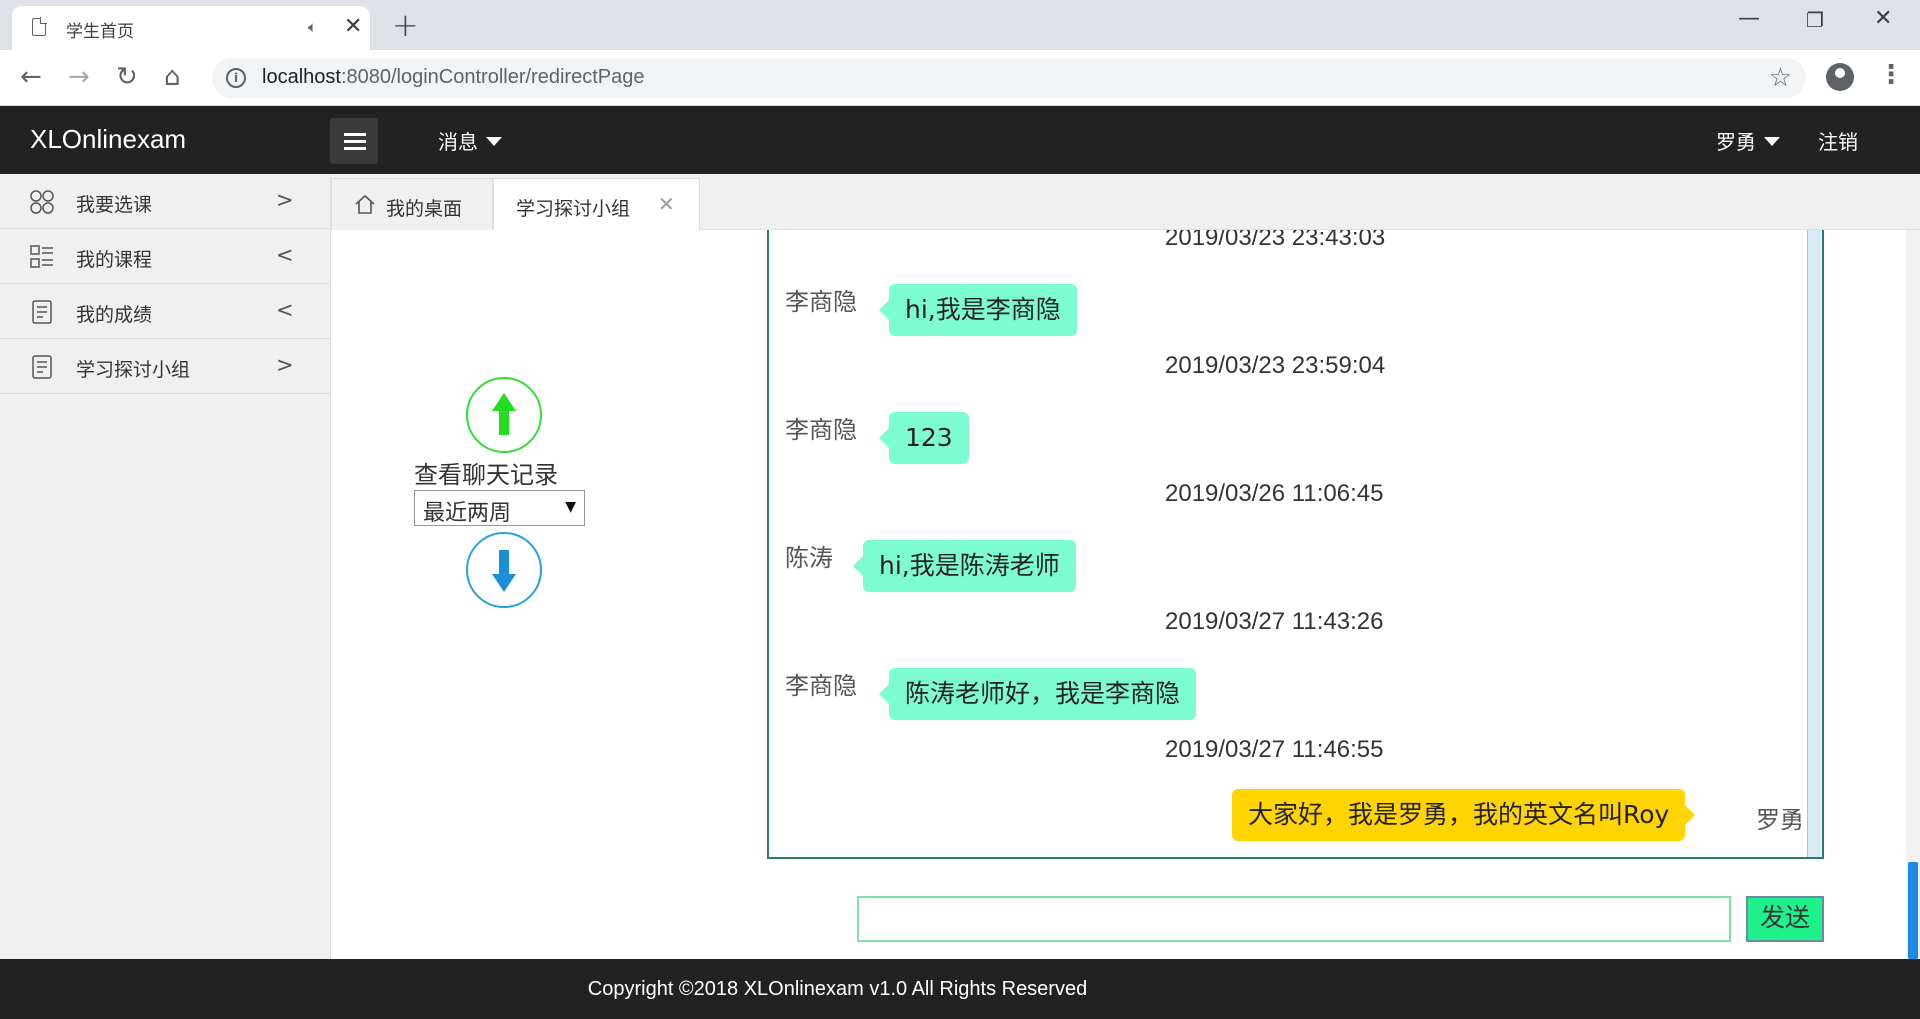 This screenshot has width=1920, height=1019. What do you see at coordinates (165, 256) in the screenshot?
I see `sidebar-item-my-courses: 我的课程 <` at bounding box center [165, 256].